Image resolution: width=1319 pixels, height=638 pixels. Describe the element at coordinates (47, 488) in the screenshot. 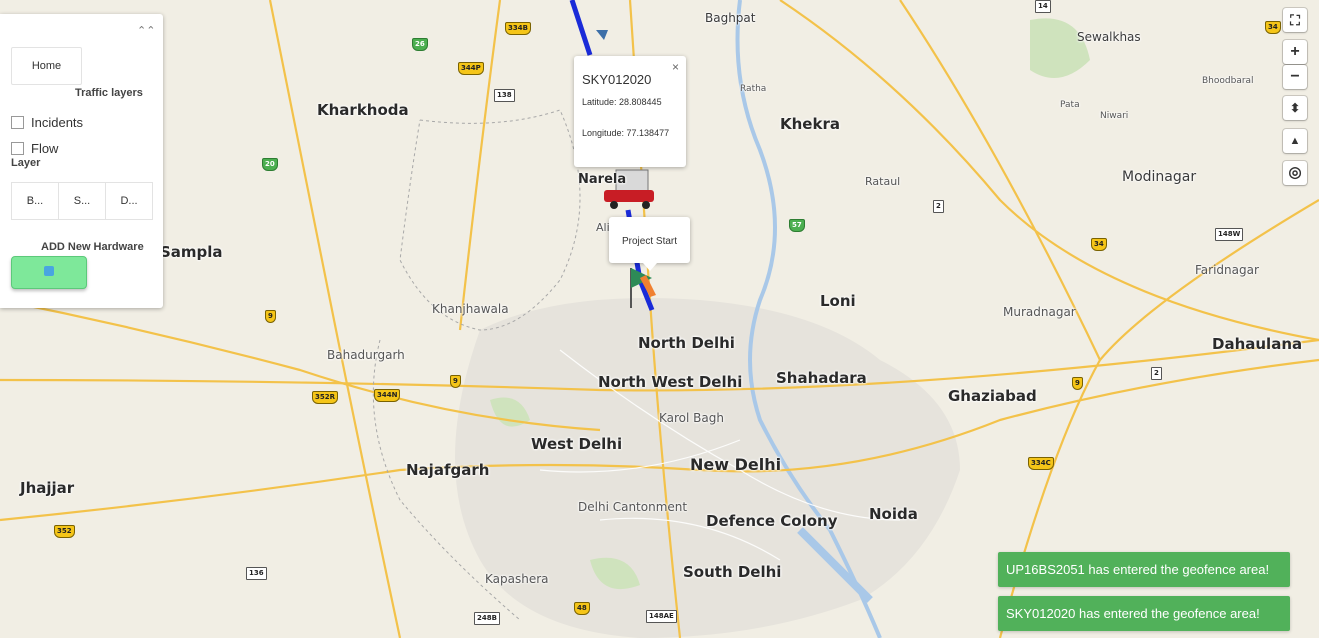

I see `place-label: Jhajjar` at that location.